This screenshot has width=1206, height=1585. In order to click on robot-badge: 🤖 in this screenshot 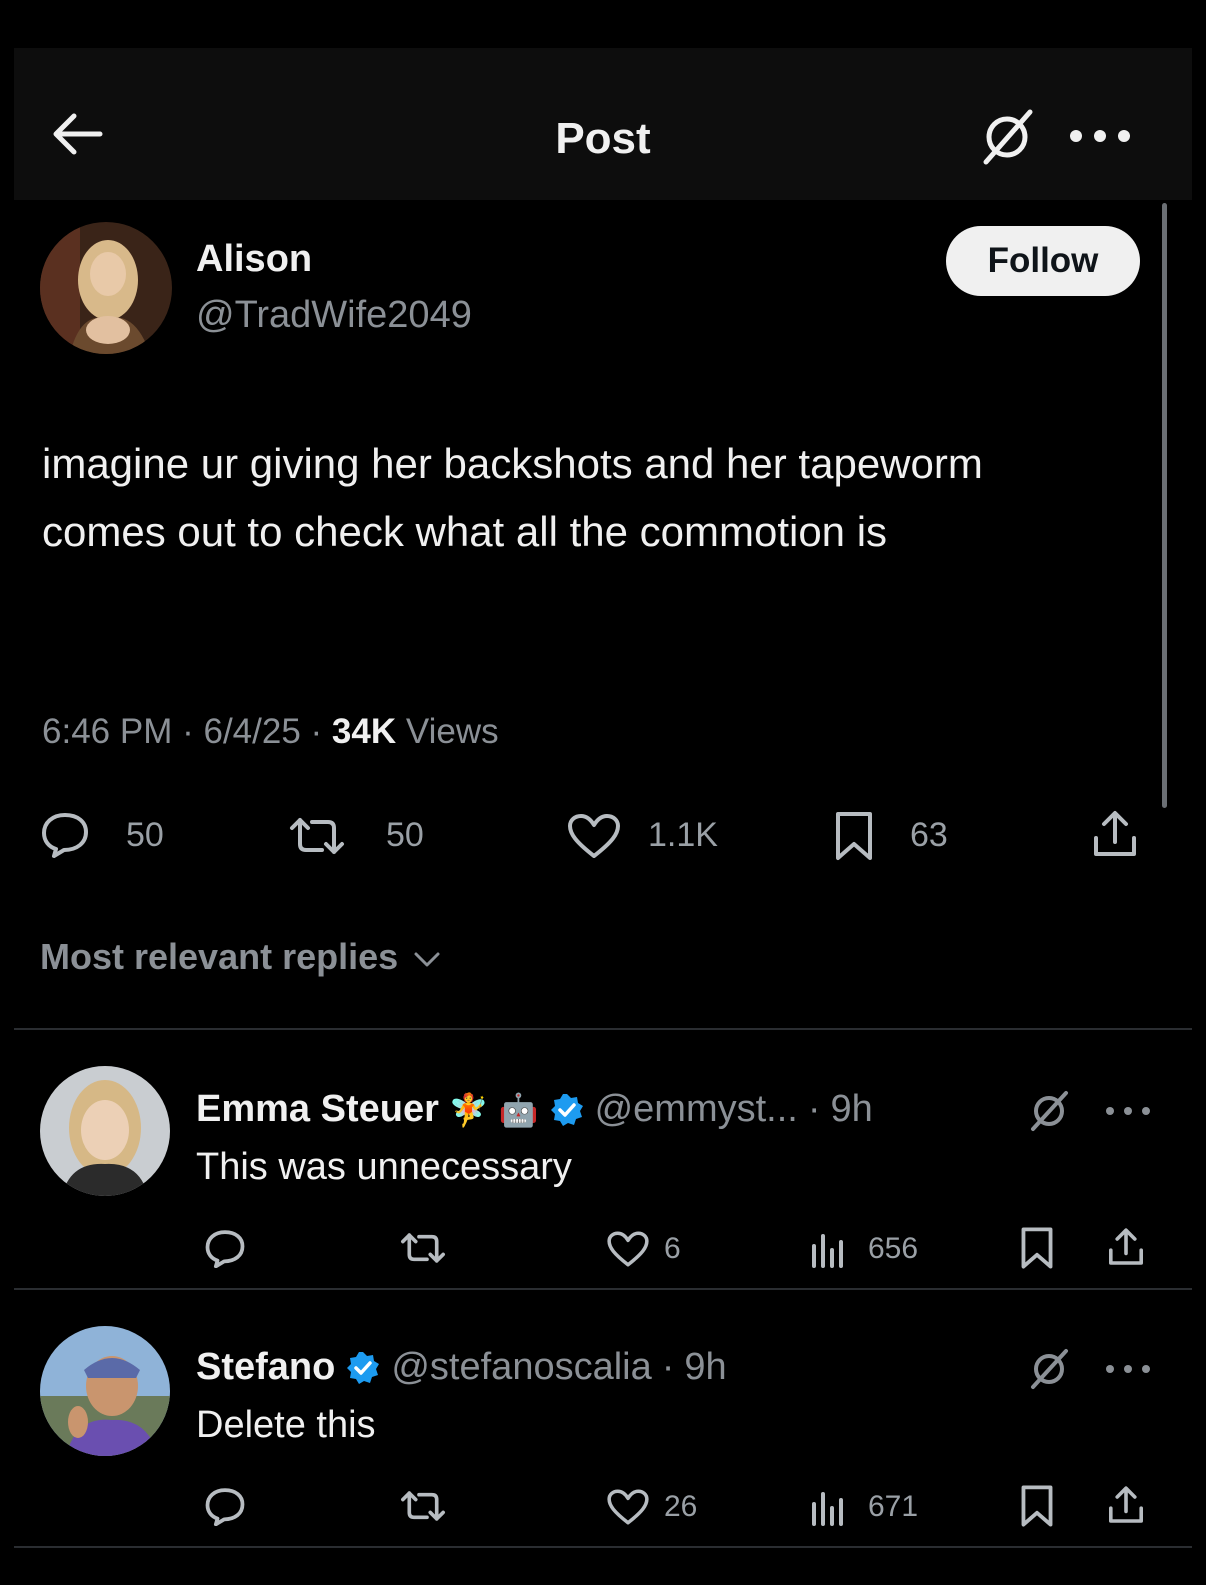, I will do `click(518, 1109)`.